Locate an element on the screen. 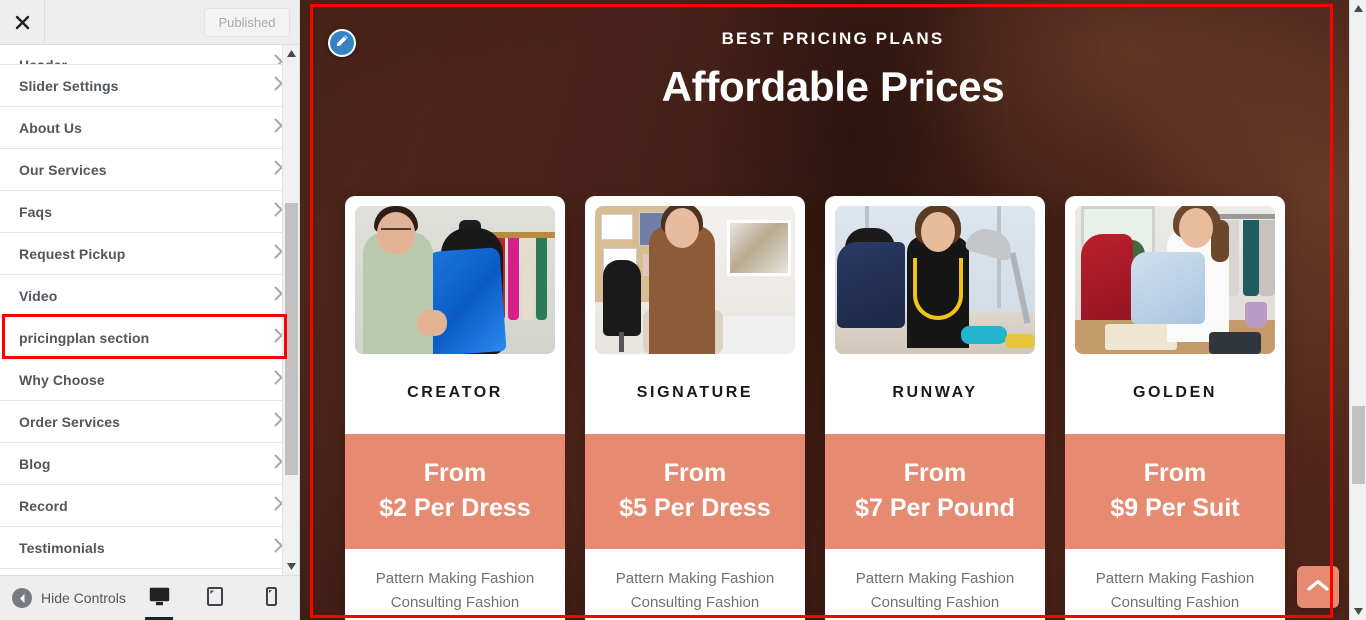 The image size is (1366, 620). published-button: Published is located at coordinates (247, 22).